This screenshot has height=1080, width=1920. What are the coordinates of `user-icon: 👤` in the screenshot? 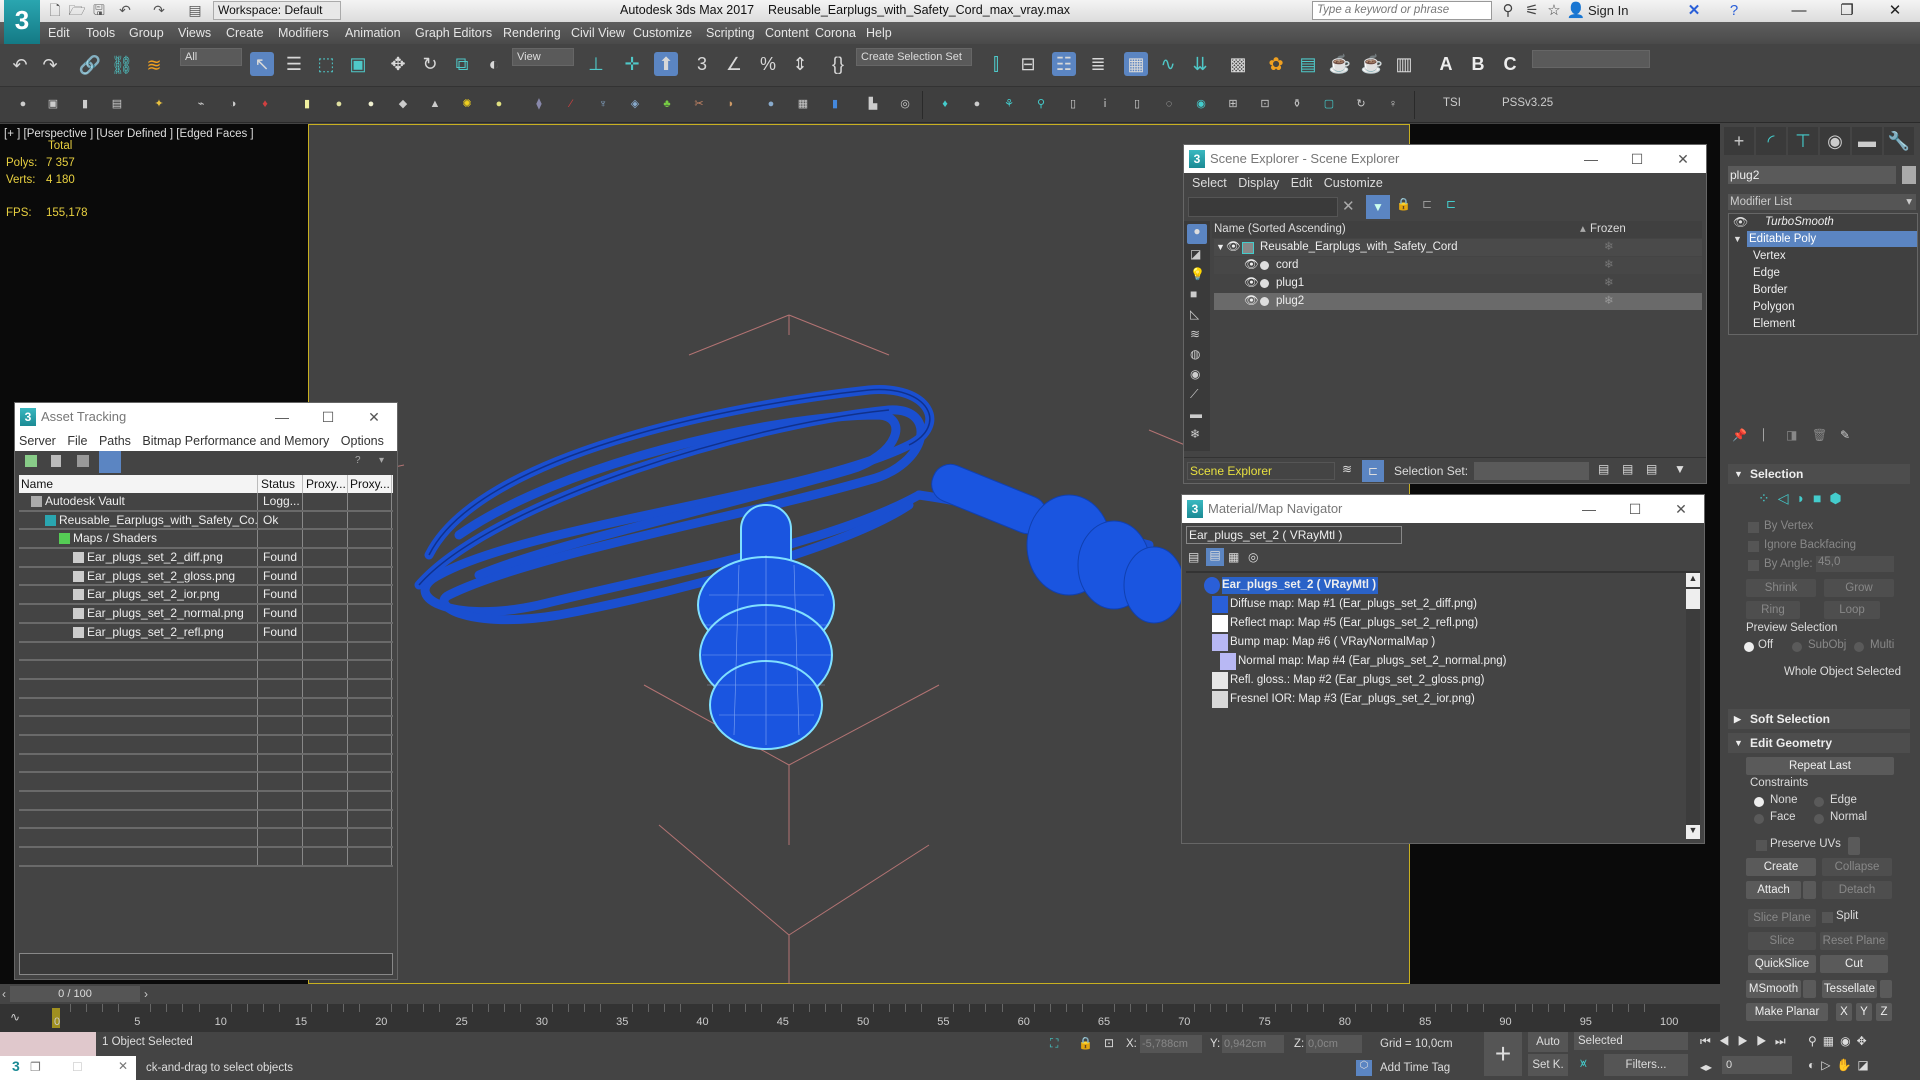 It's located at (1576, 11).